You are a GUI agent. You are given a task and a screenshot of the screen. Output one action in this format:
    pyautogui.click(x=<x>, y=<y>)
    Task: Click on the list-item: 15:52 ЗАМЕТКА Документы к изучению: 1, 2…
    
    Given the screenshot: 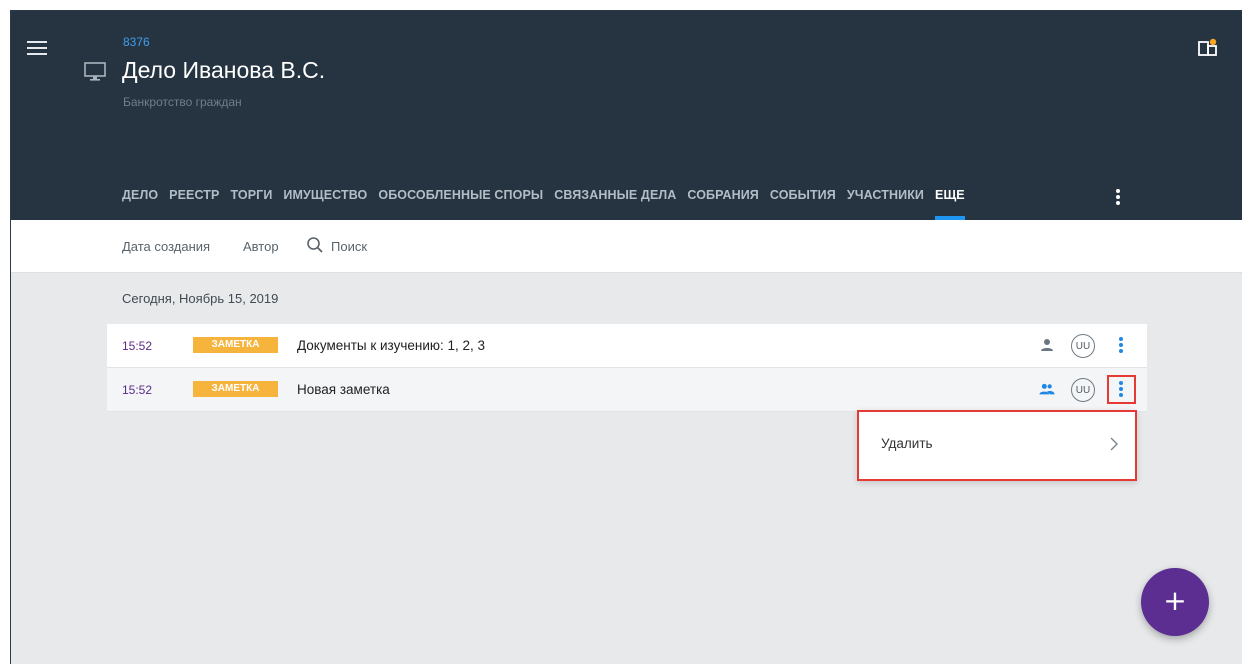 What is the action you would take?
    pyautogui.click(x=627, y=346)
    